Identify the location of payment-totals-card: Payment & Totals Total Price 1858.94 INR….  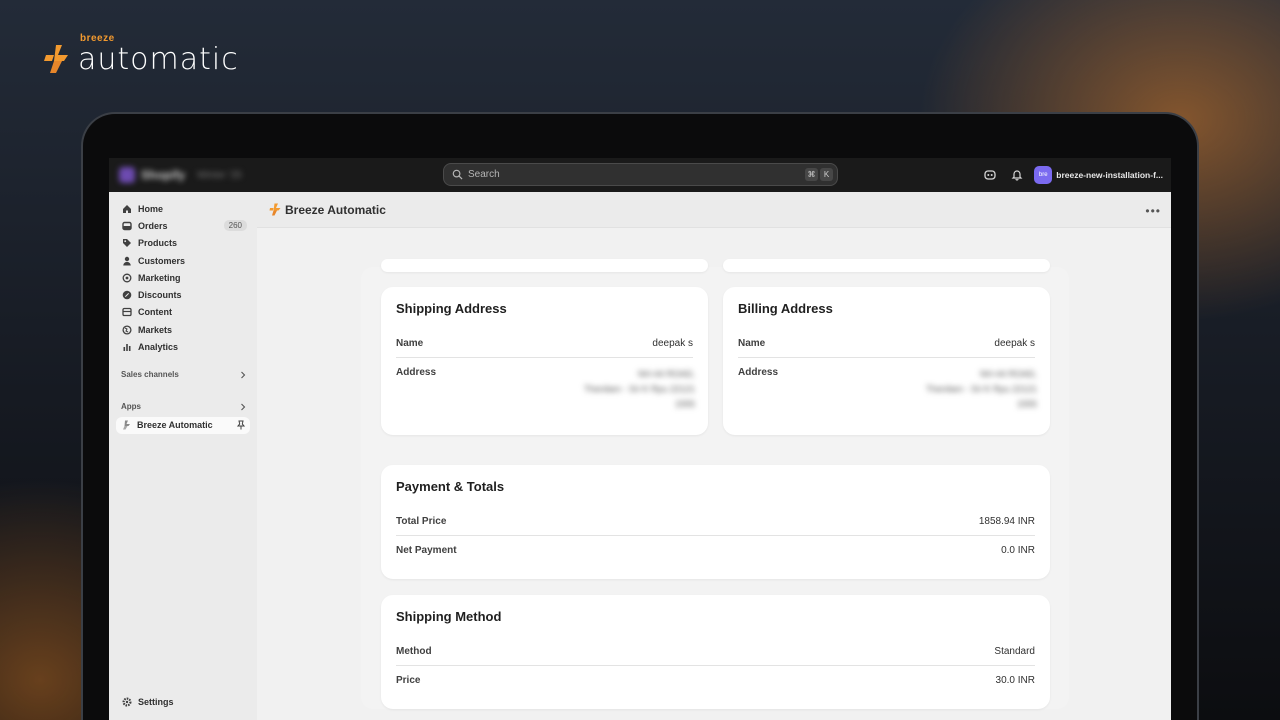
(715, 522).